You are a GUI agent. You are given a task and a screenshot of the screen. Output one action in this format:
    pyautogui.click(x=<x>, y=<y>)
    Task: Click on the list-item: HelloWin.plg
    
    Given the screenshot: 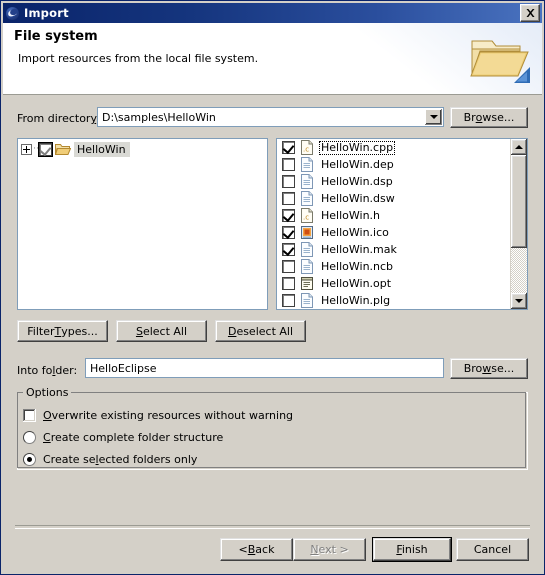 What is the action you would take?
    pyautogui.click(x=402, y=300)
    